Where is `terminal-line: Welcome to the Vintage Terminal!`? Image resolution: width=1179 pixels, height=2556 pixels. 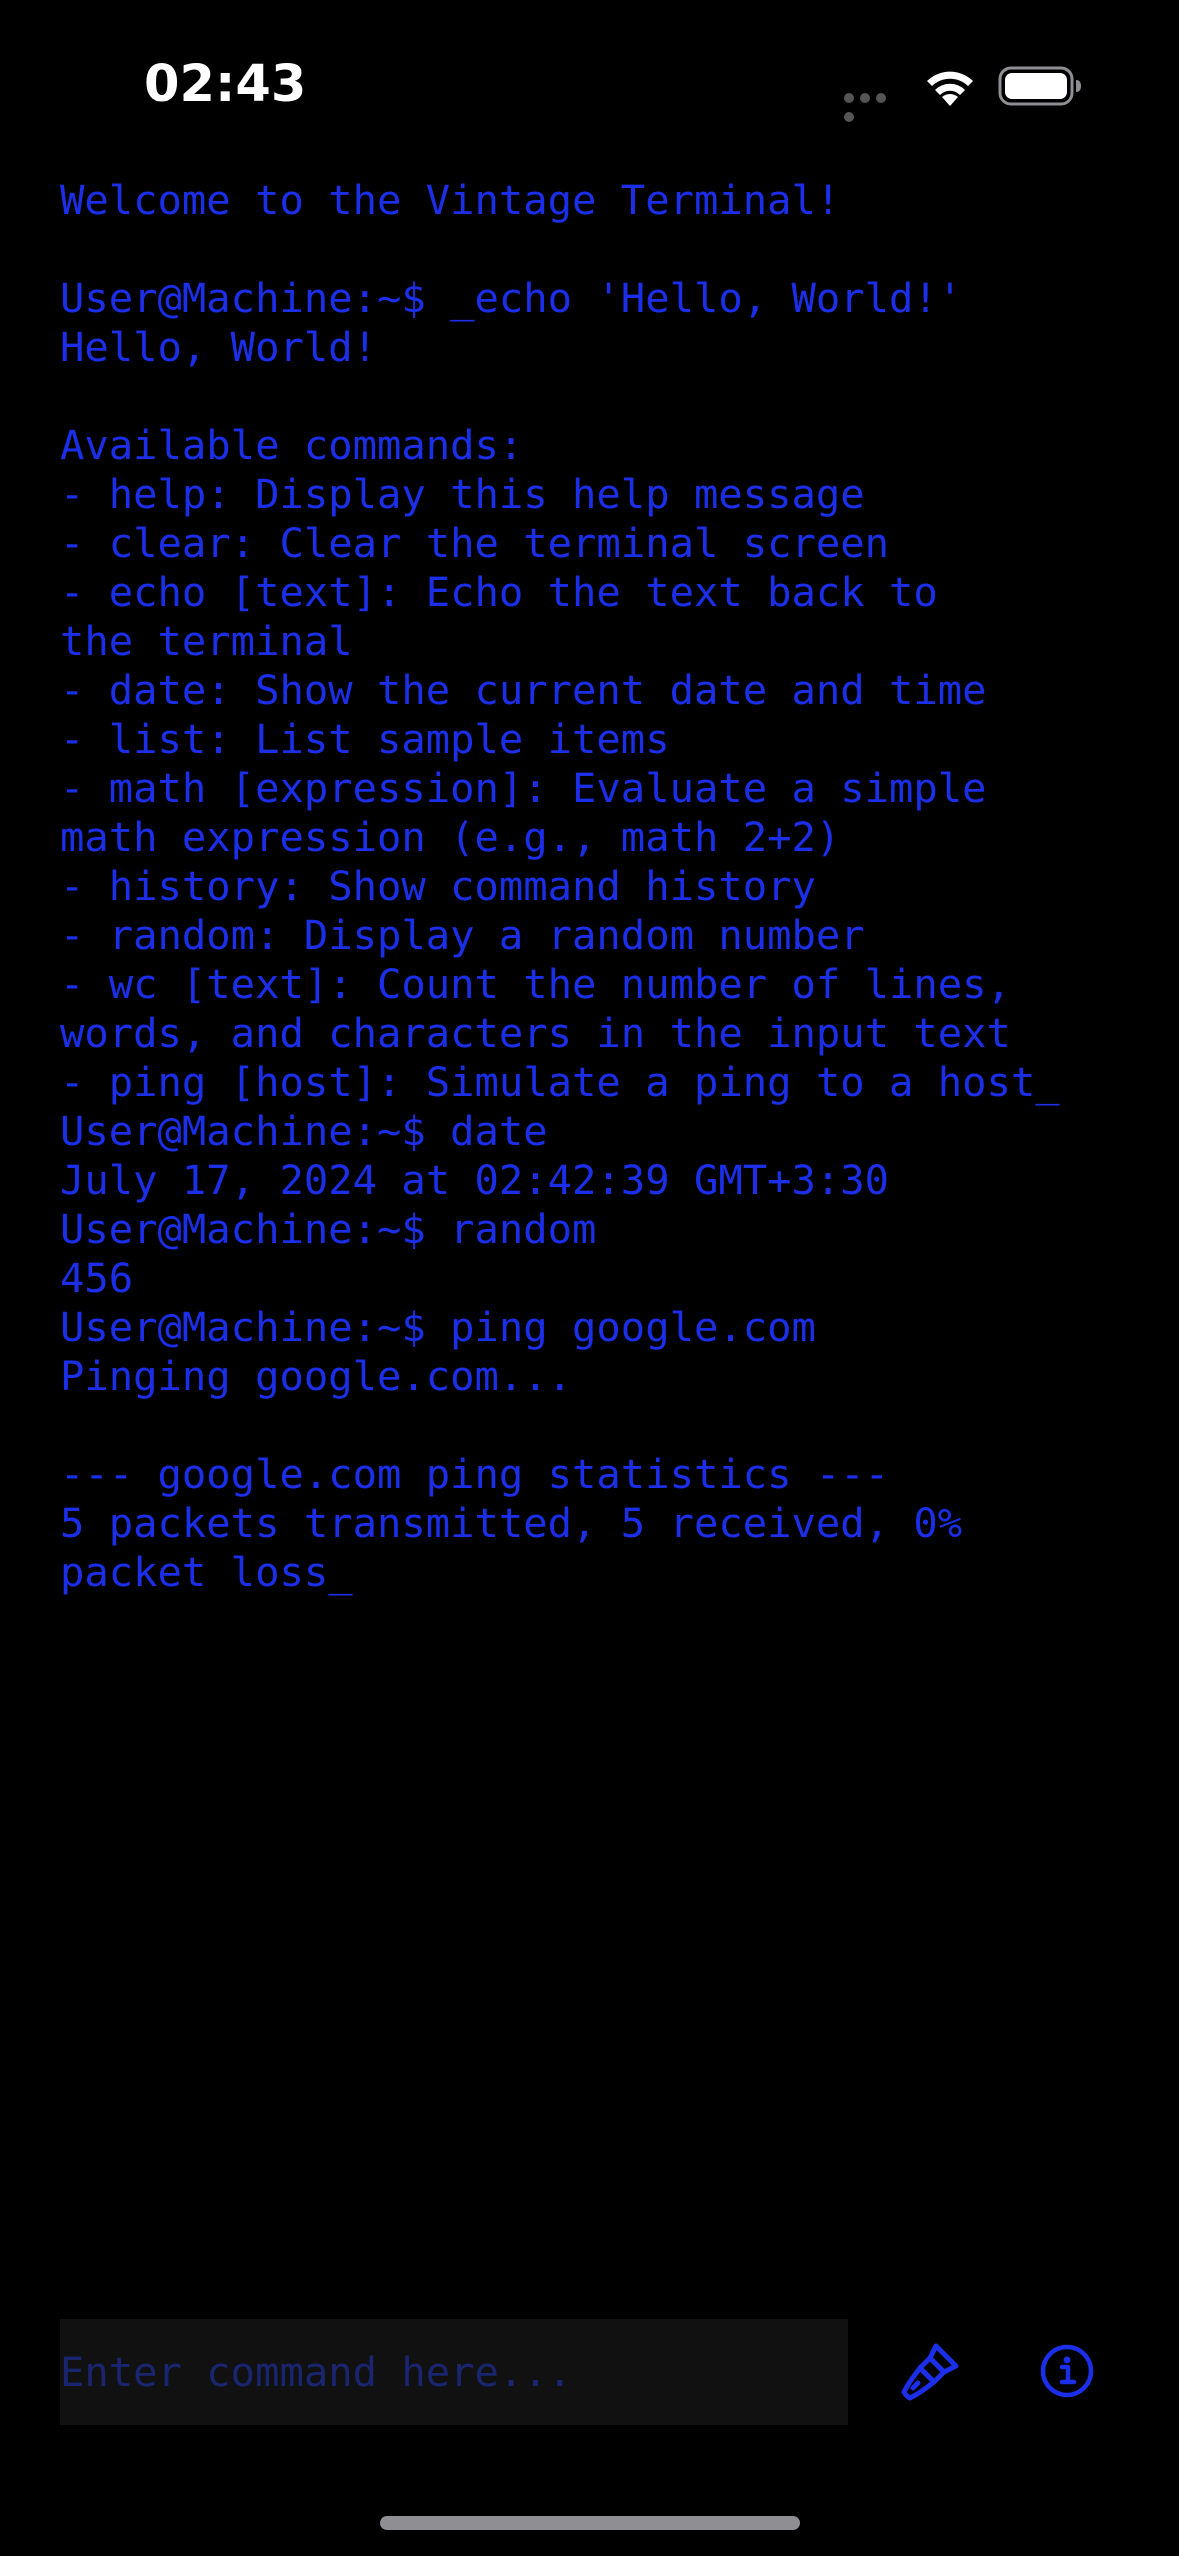 terminal-line: Welcome to the Vintage Terminal! is located at coordinates (450, 200).